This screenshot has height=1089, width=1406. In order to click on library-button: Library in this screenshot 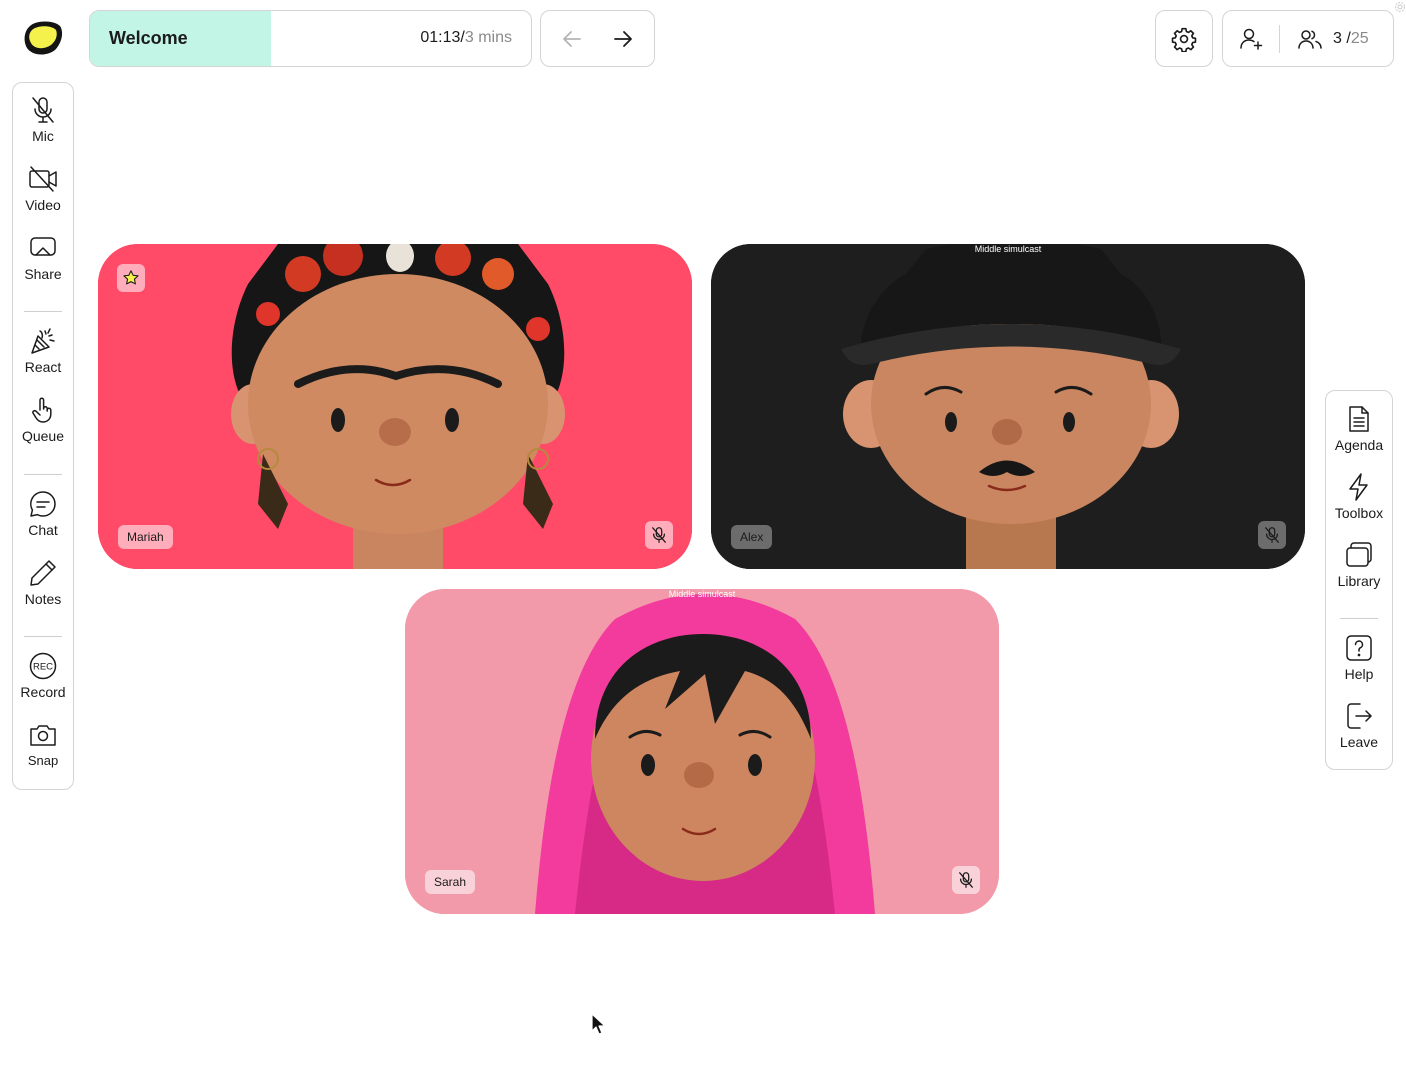, I will do `click(1359, 574)`.